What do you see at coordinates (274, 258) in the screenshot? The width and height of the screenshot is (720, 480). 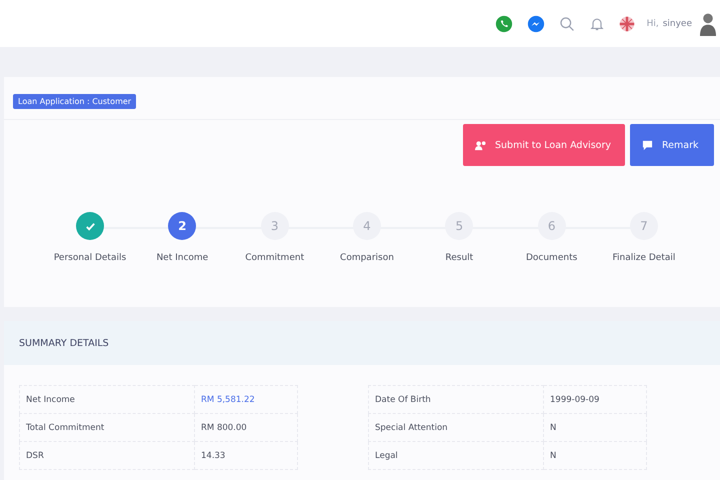 I see `step-label: Commitment` at bounding box center [274, 258].